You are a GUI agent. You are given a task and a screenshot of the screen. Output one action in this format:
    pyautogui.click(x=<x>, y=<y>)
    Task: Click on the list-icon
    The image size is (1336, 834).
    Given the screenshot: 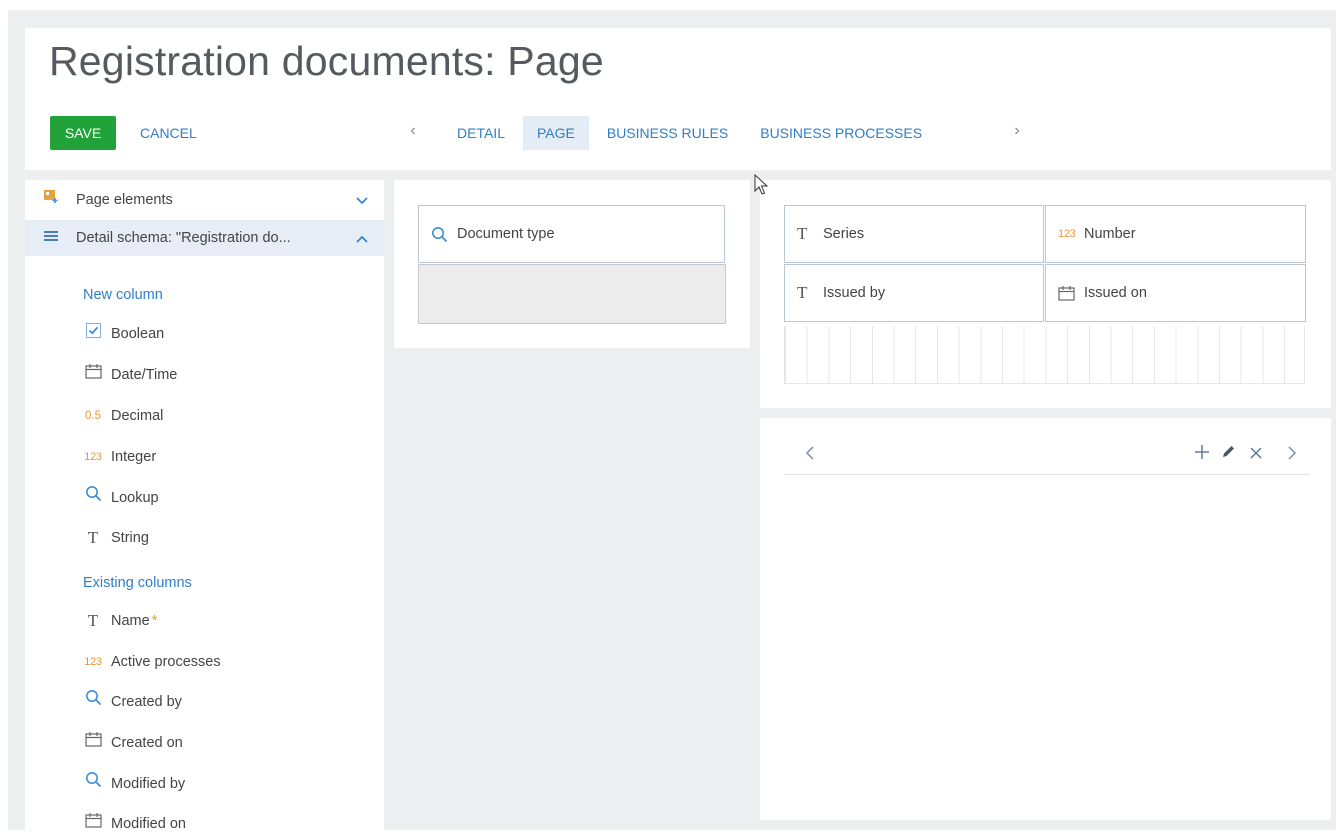 What is the action you would take?
    pyautogui.click(x=51, y=238)
    